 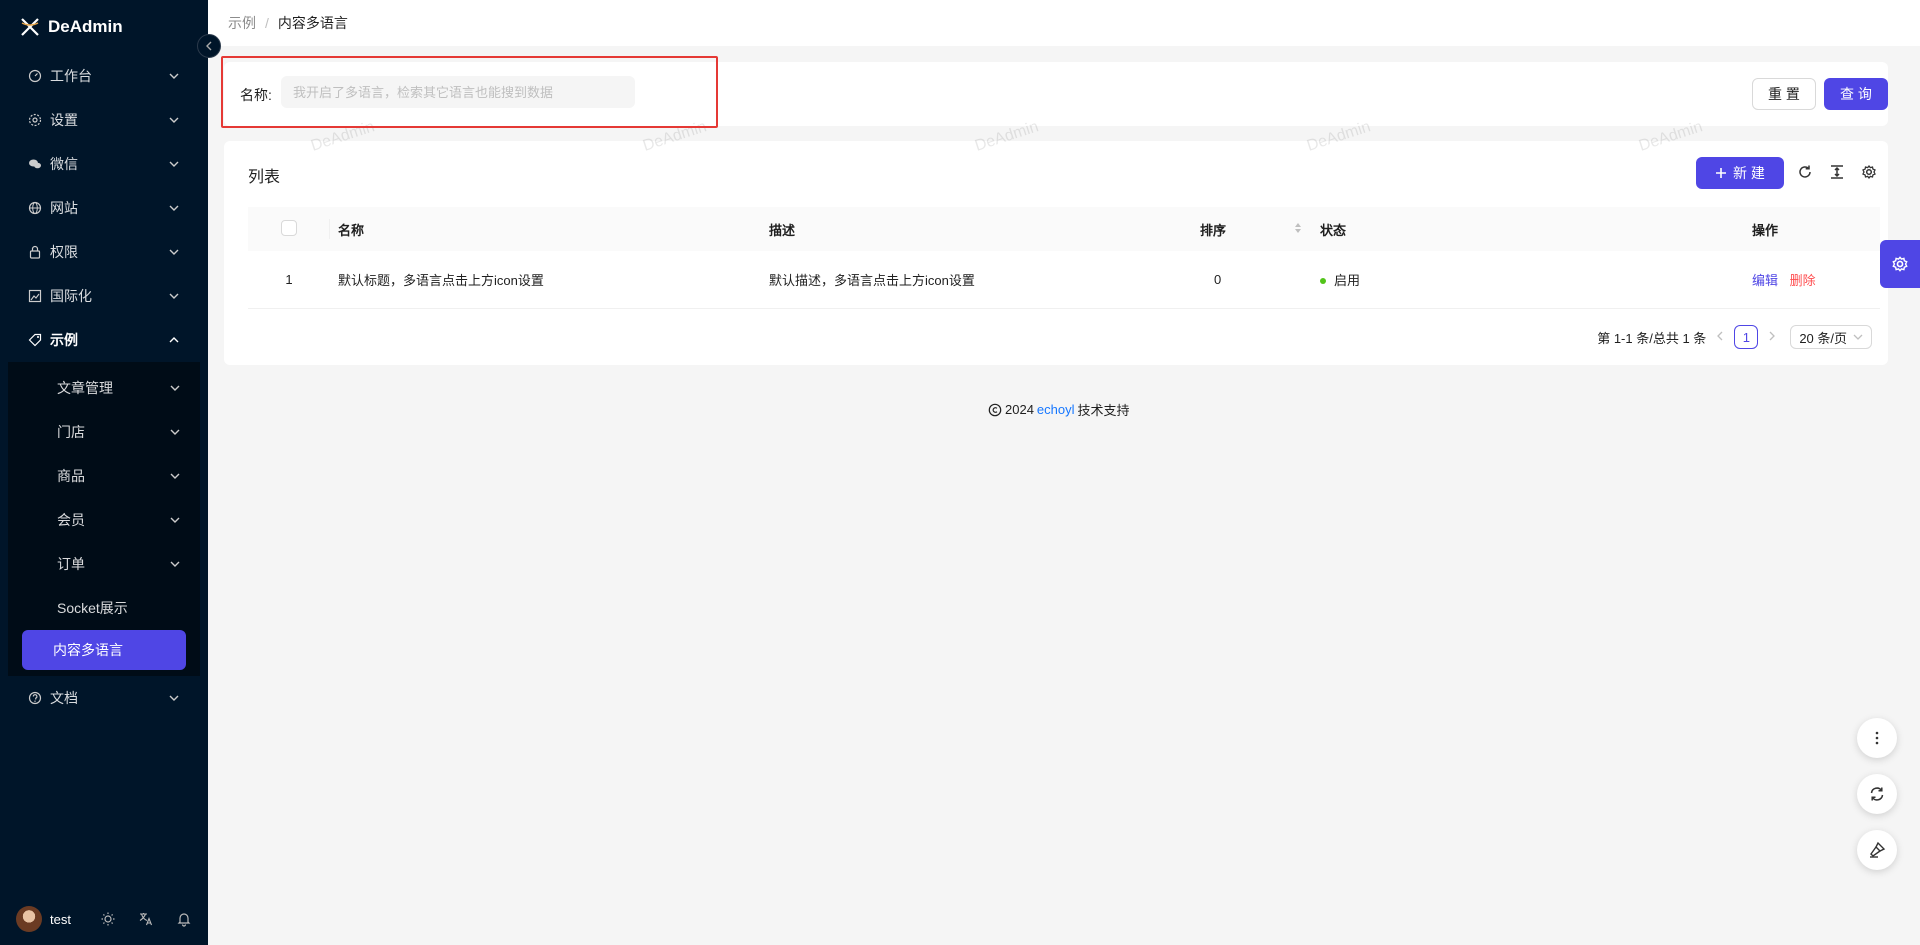 What do you see at coordinates (1323, 281) in the screenshot?
I see `status-dot-icon` at bounding box center [1323, 281].